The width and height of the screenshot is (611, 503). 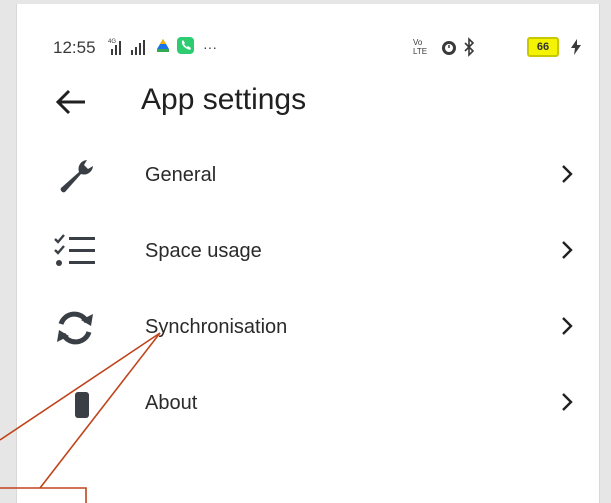 I want to click on phone-app-icon, so click(x=185, y=45).